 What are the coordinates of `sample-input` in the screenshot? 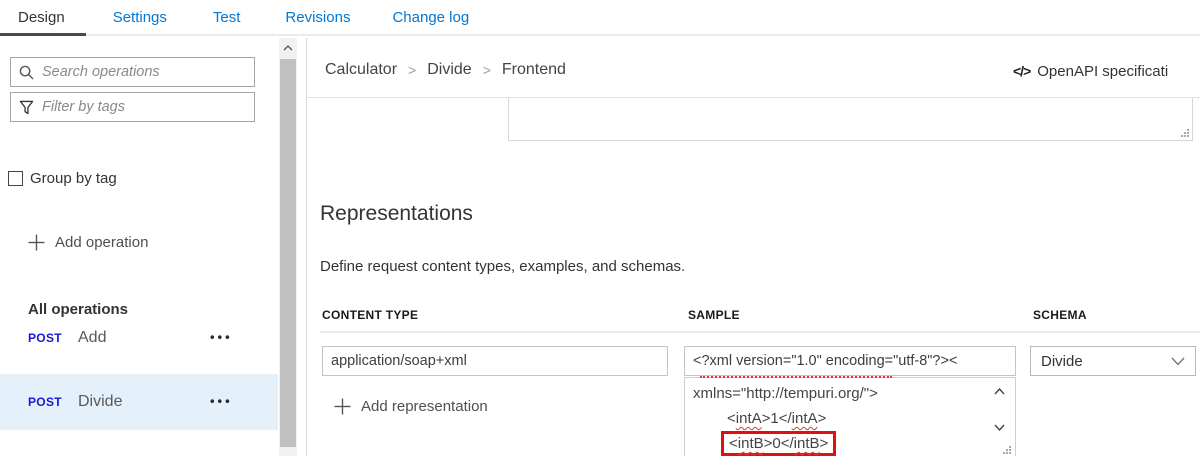 It's located at (850, 361).